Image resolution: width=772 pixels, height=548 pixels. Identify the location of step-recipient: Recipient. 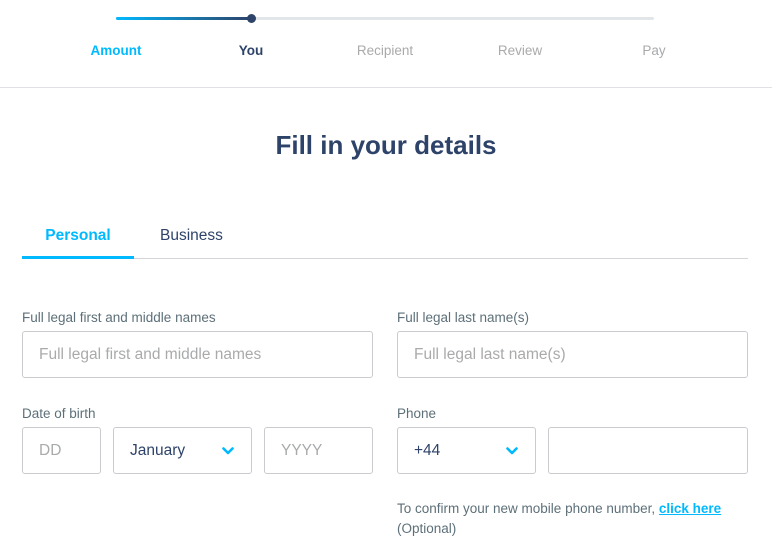
(385, 50).